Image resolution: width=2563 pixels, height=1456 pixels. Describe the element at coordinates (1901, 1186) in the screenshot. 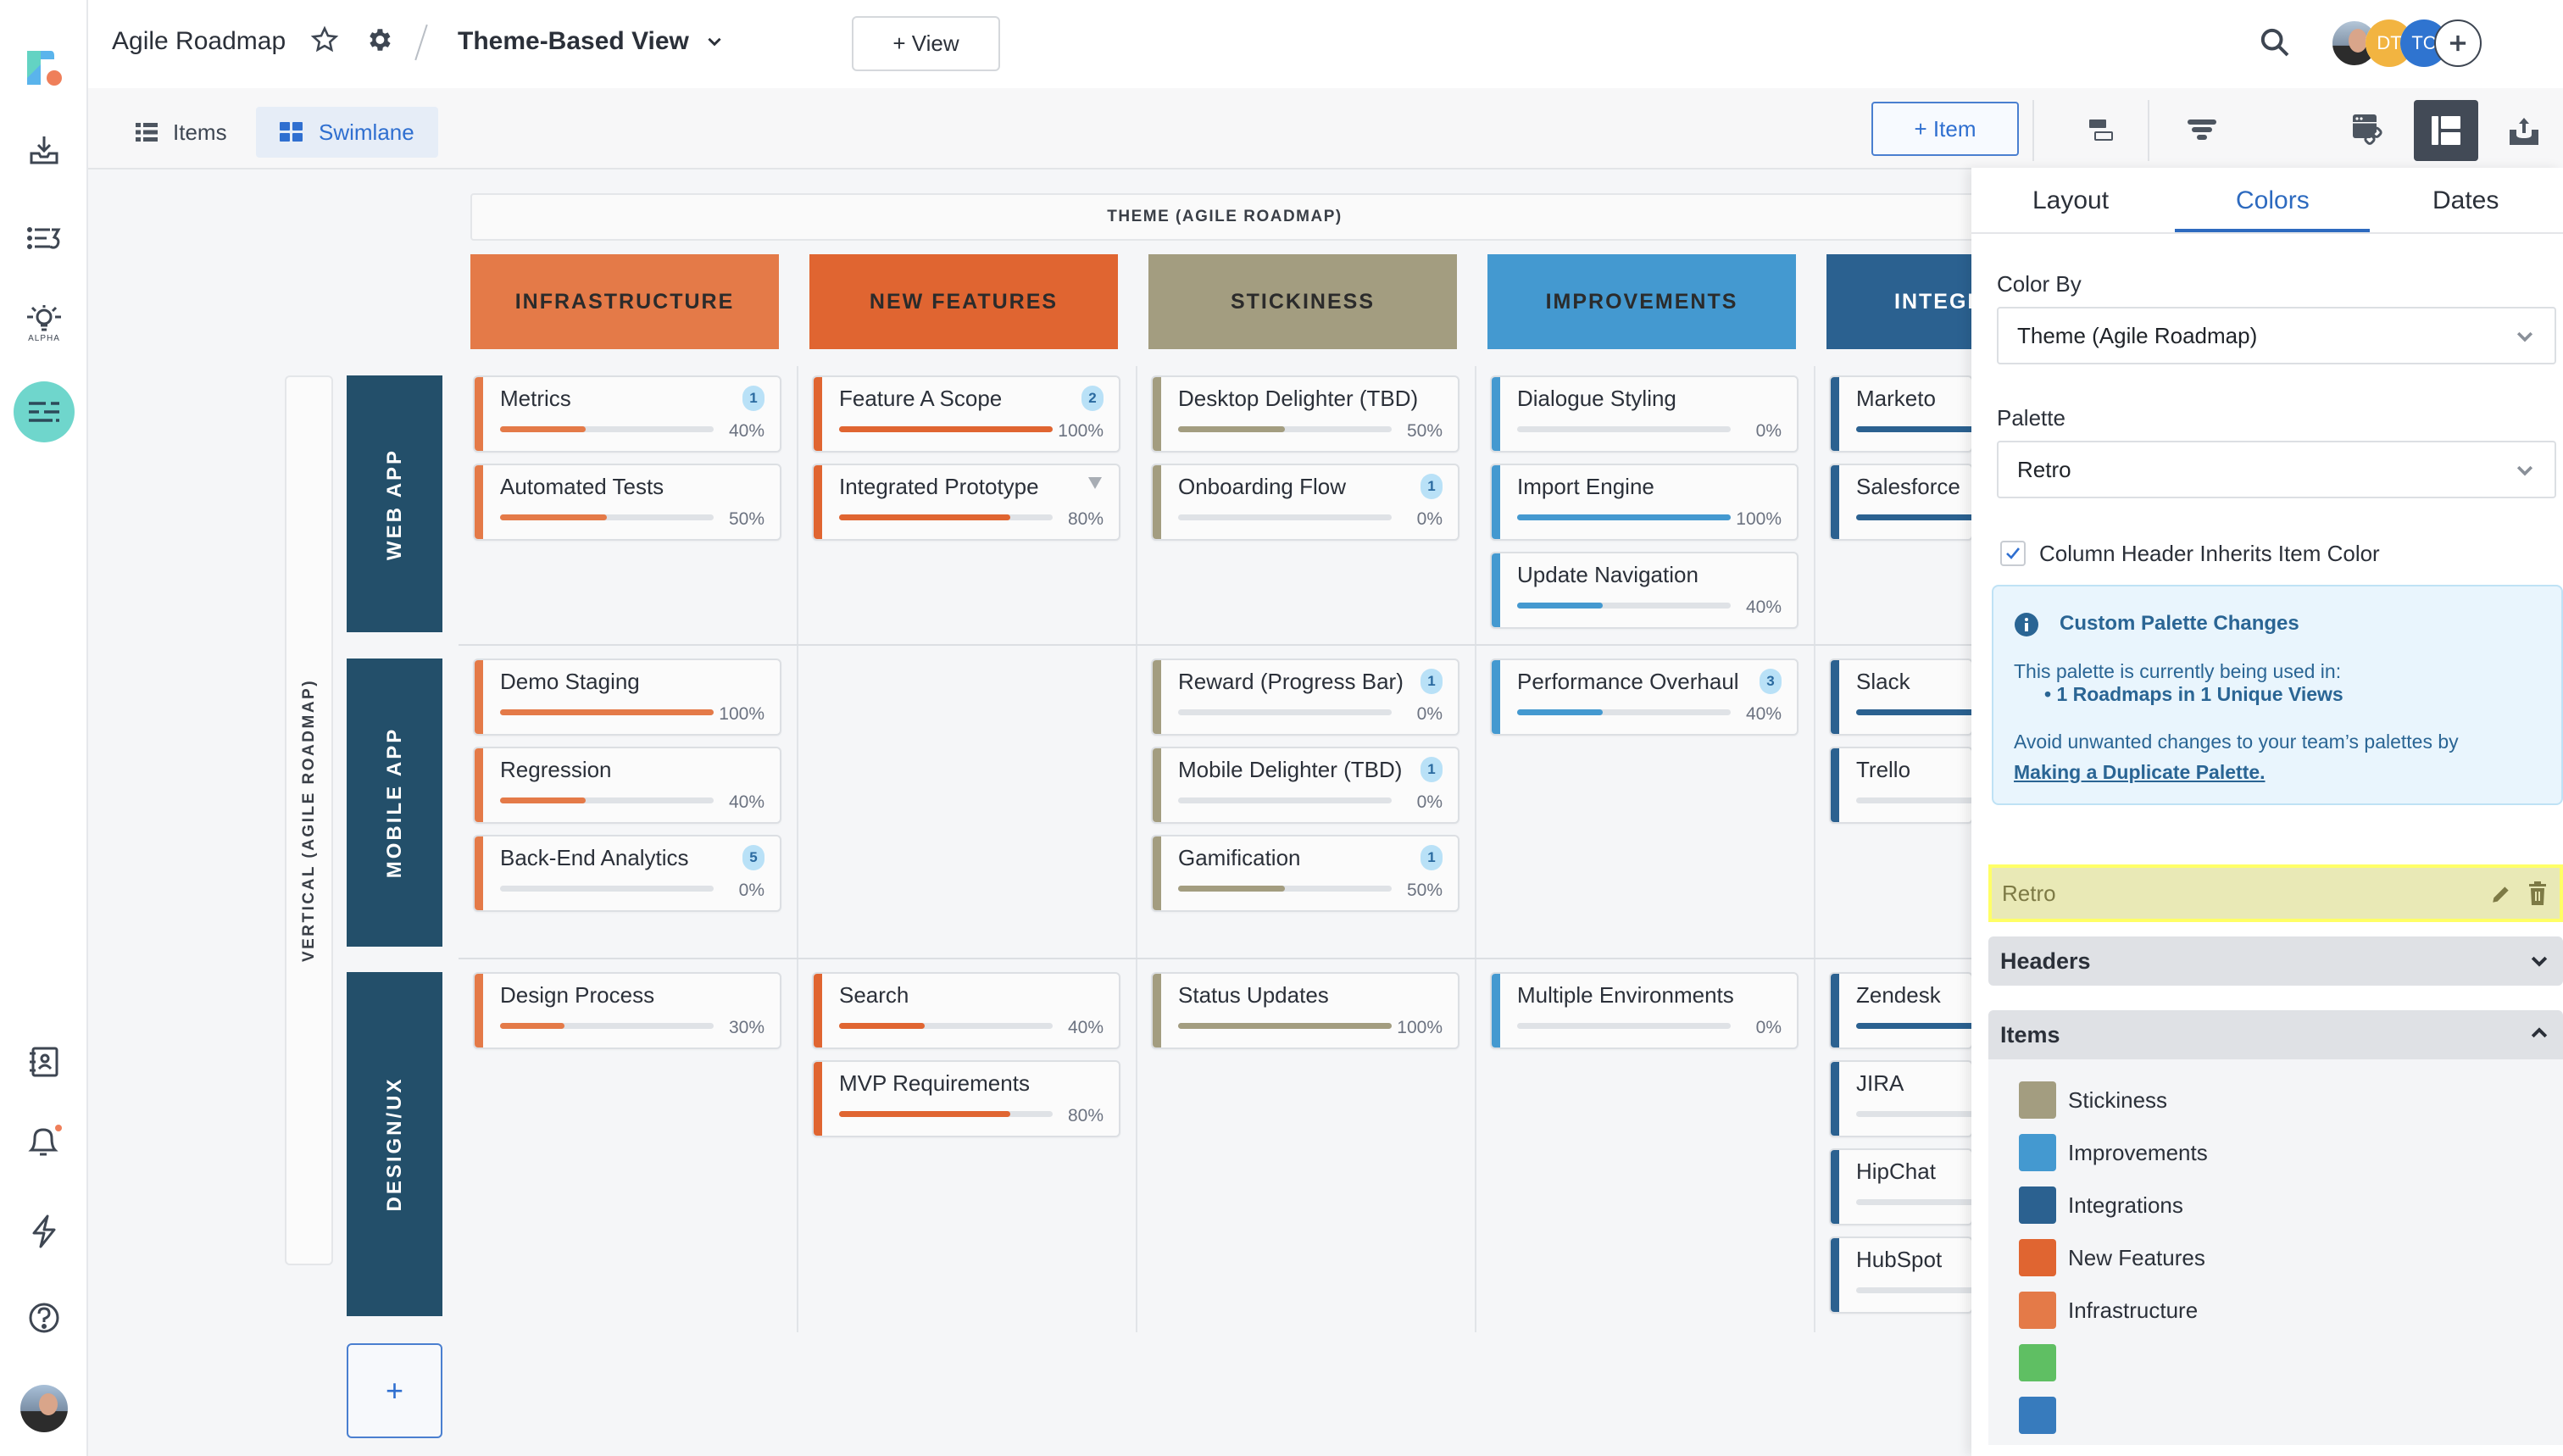

I see `item-card: HipChat` at that location.